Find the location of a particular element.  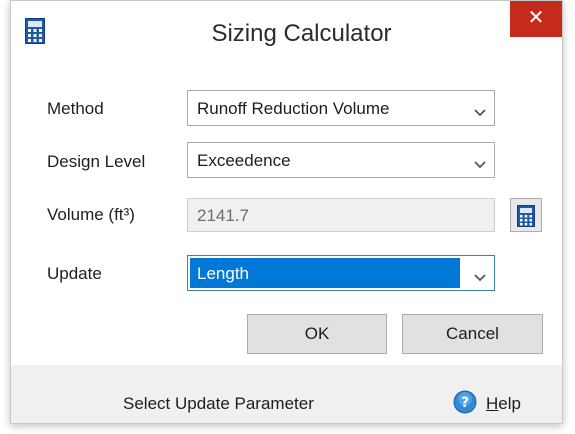

help-icon: ? is located at coordinates (465, 402).